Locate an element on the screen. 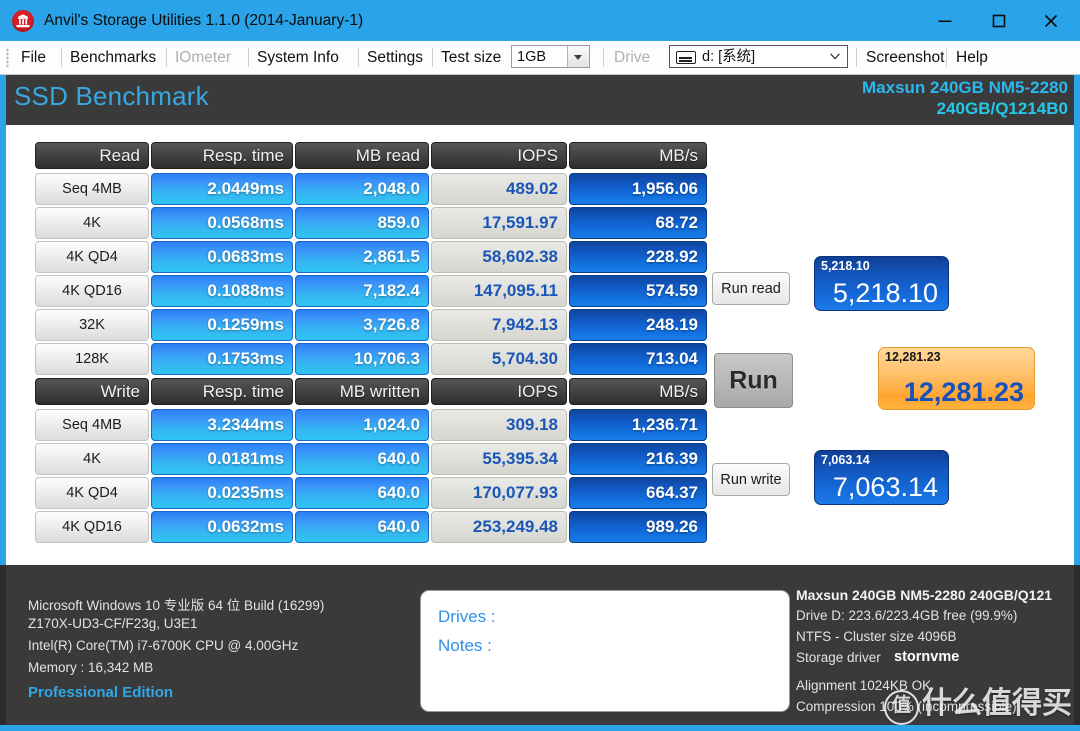 Image resolution: width=1080 pixels, height=731 pixels. result-cell: 170,077.93 is located at coordinates (499, 493).